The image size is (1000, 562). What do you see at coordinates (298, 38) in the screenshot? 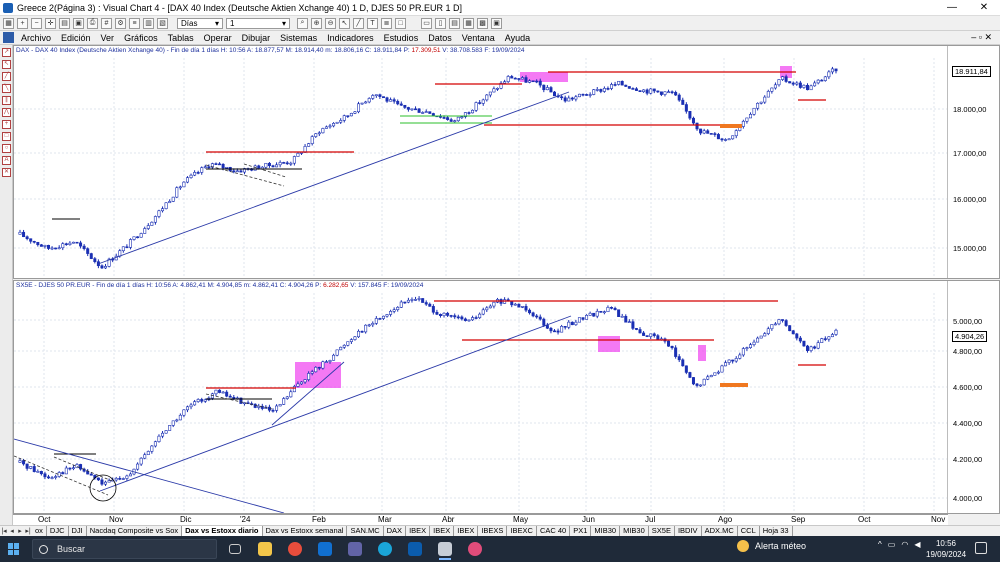
I see `menu-sistemas: Sistemas` at bounding box center [298, 38].